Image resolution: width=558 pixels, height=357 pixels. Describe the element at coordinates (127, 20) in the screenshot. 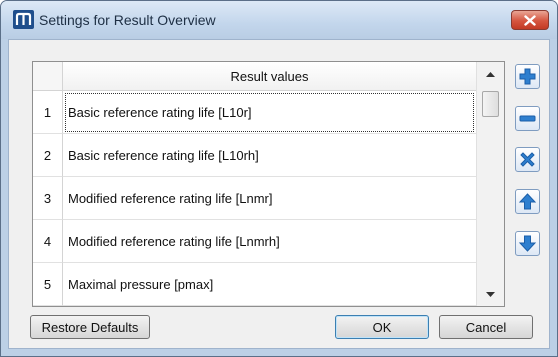

I see `window-title: Settings for Result Overview` at that location.